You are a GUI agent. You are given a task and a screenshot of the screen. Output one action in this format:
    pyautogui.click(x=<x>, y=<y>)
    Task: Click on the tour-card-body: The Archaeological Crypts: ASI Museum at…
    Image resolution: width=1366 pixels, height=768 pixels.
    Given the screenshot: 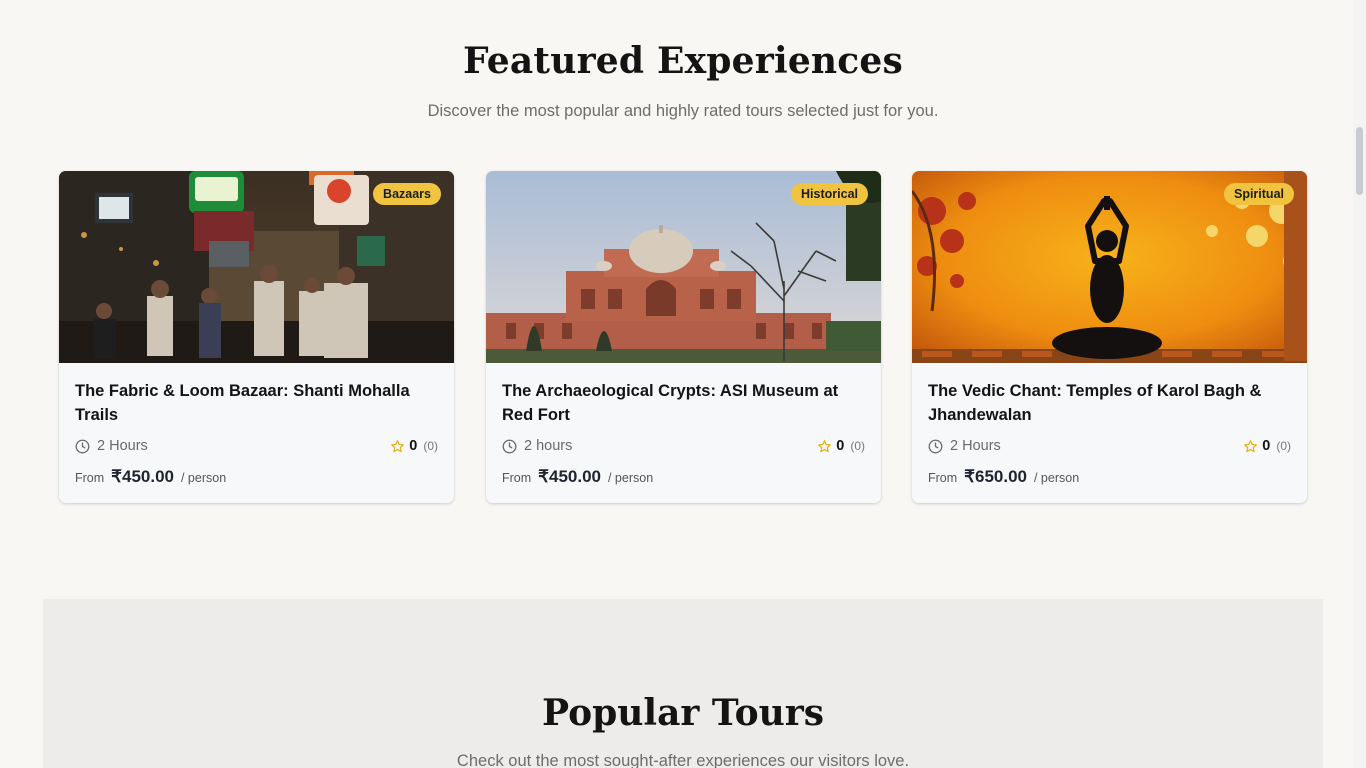 What is the action you would take?
    pyautogui.click(x=683, y=433)
    